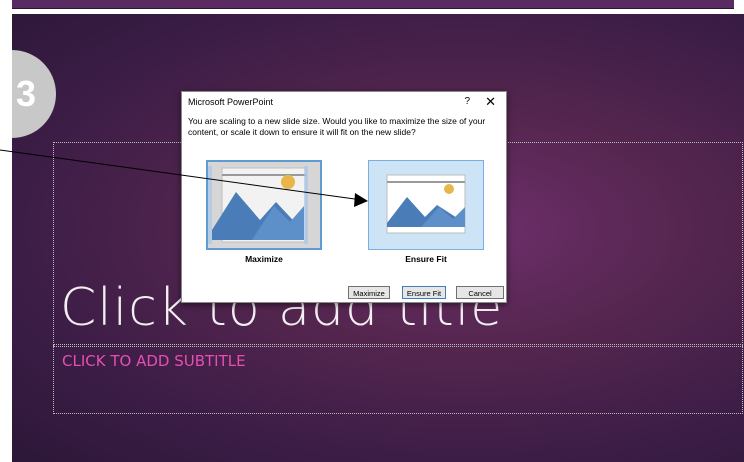 Image resolution: width=744 pixels, height=462 pixels. Describe the element at coordinates (426, 259) in the screenshot. I see `ensure-fit-option-label: Ensure Fit` at that location.